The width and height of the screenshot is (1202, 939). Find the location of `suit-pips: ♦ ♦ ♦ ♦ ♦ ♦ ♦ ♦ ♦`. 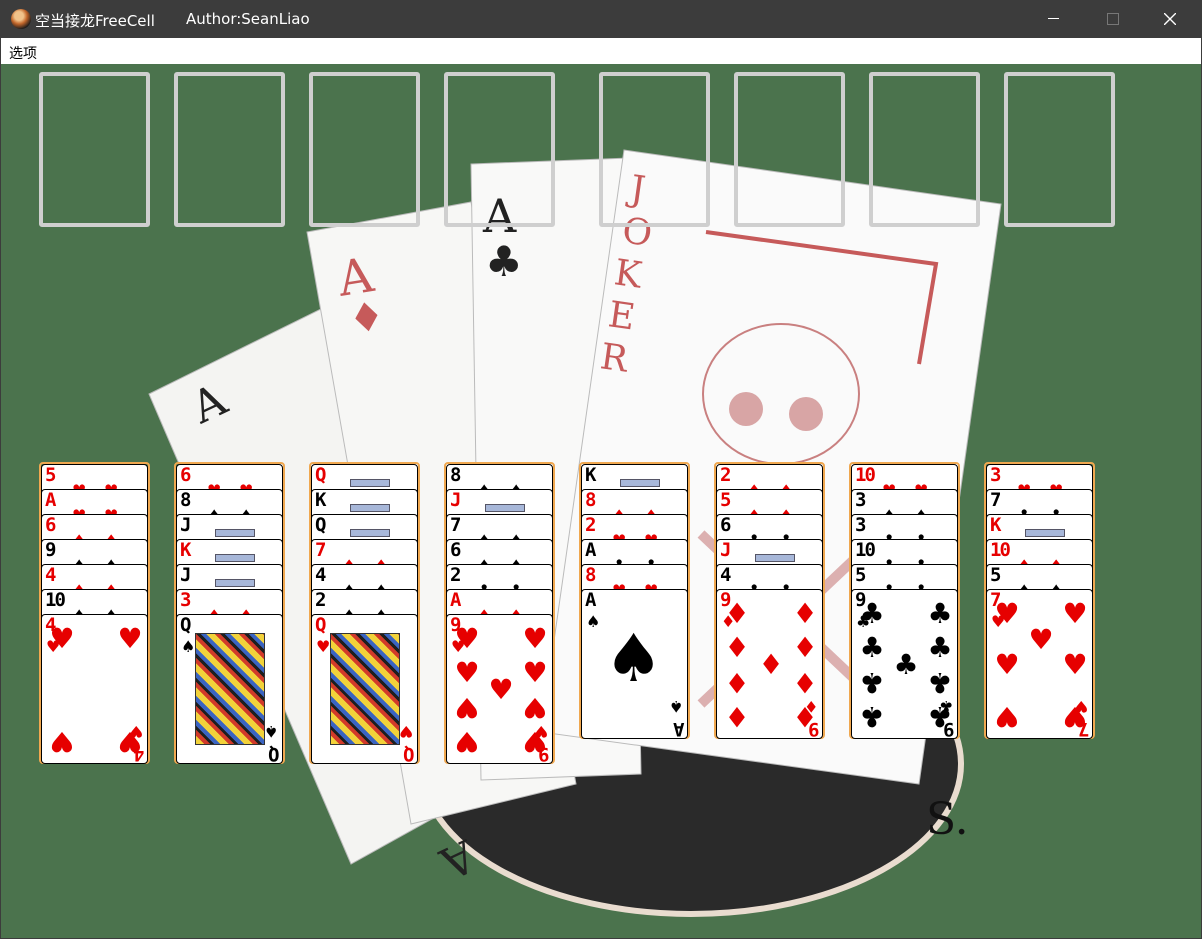

suit-pips: ♦ ♦ ♦ ♦ ♦ ♦ ♦ ♦ ♦ is located at coordinates (770, 667).